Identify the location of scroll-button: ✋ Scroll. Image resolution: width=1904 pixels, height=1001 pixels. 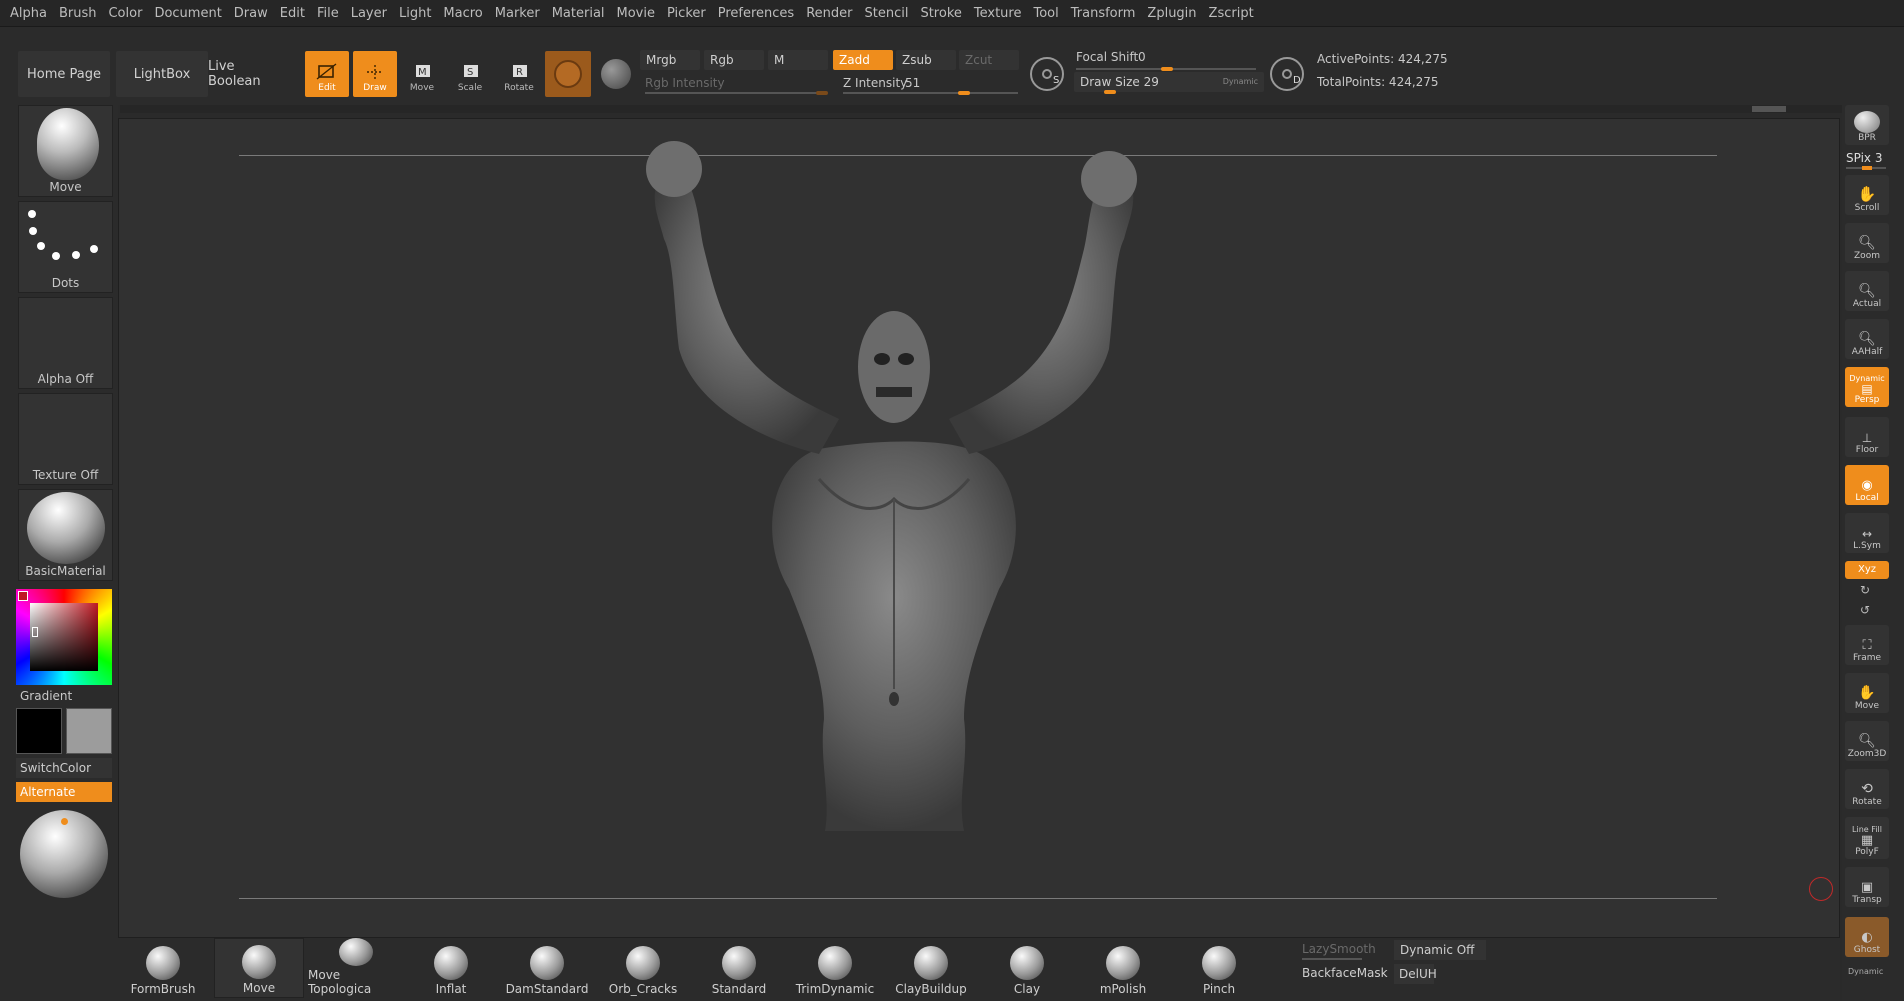
(1867, 195).